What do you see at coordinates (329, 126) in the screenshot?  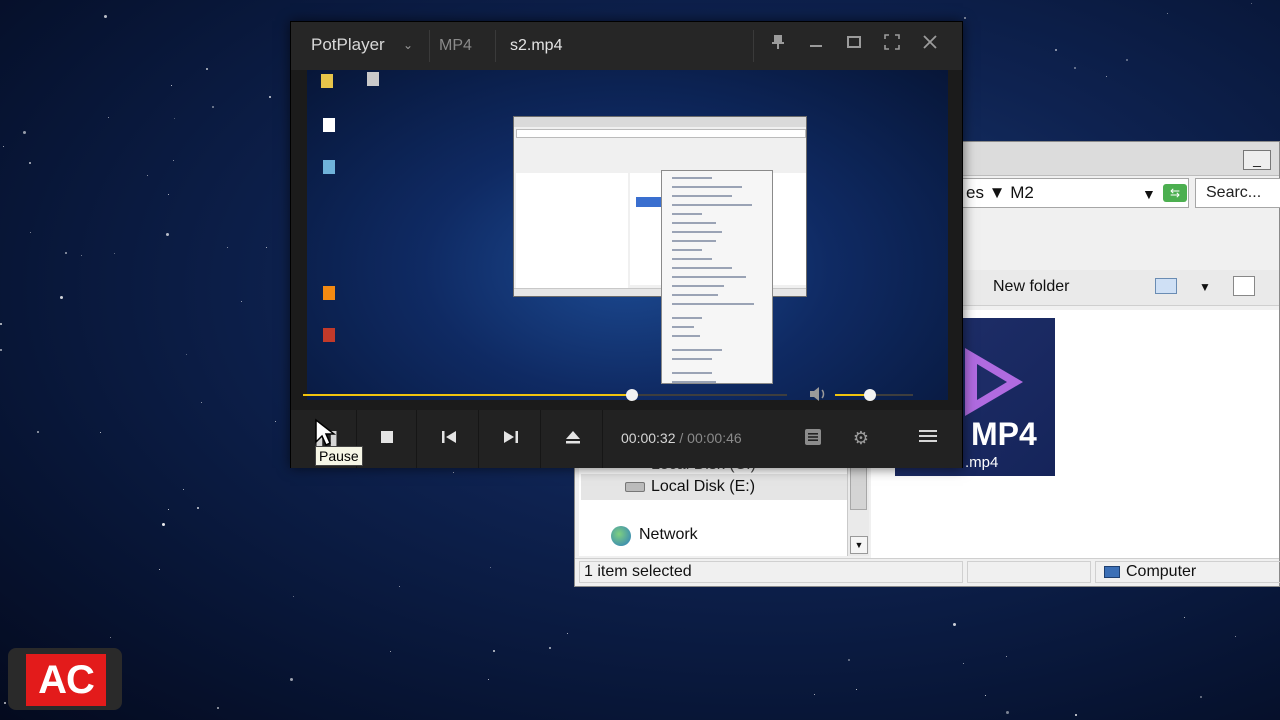 I see `video-text-file-icon` at bounding box center [329, 126].